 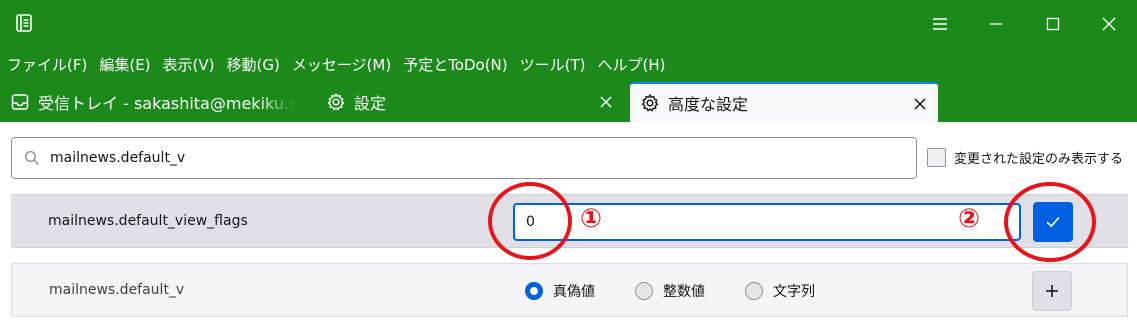 I want to click on menu-help: ヘルプ(H), so click(x=634, y=65).